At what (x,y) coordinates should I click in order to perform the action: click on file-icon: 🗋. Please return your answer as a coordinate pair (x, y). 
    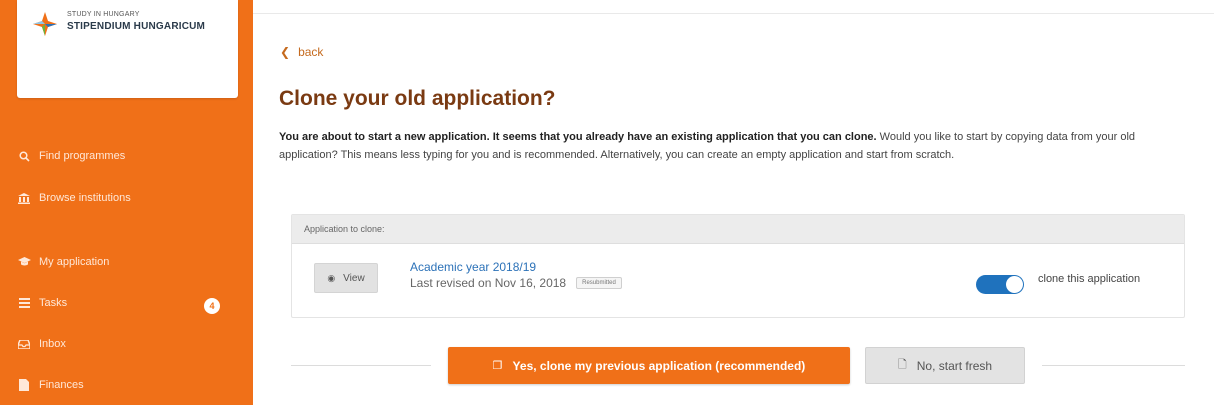
    Looking at the image, I should click on (902, 365).